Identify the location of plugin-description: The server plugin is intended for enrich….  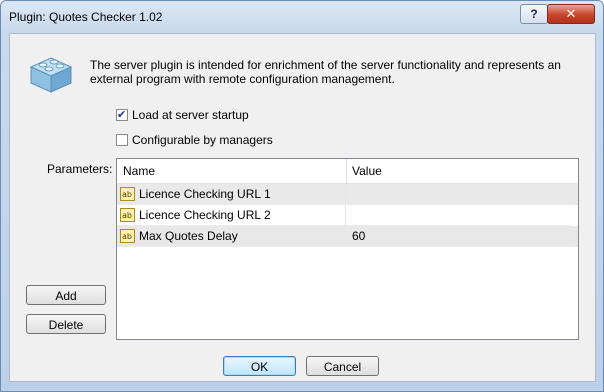
(325, 72).